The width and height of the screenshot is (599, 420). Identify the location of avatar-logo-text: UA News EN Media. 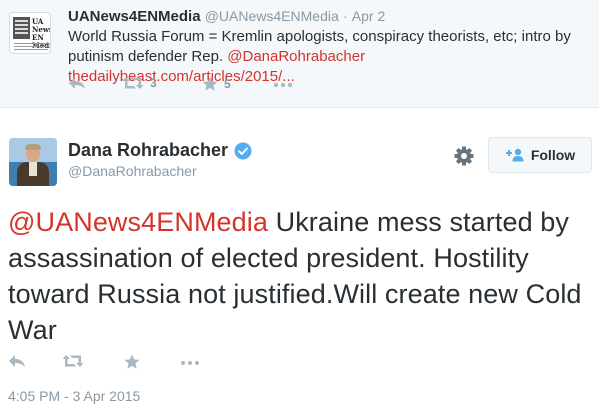
(41, 33).